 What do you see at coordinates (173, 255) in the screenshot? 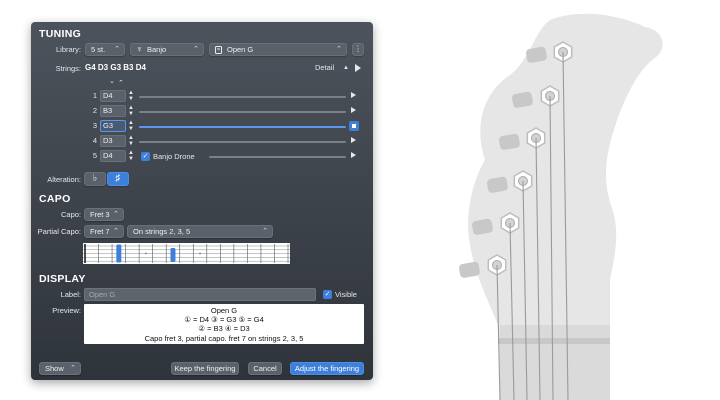
I see `partial-capo-marker` at bounding box center [173, 255].